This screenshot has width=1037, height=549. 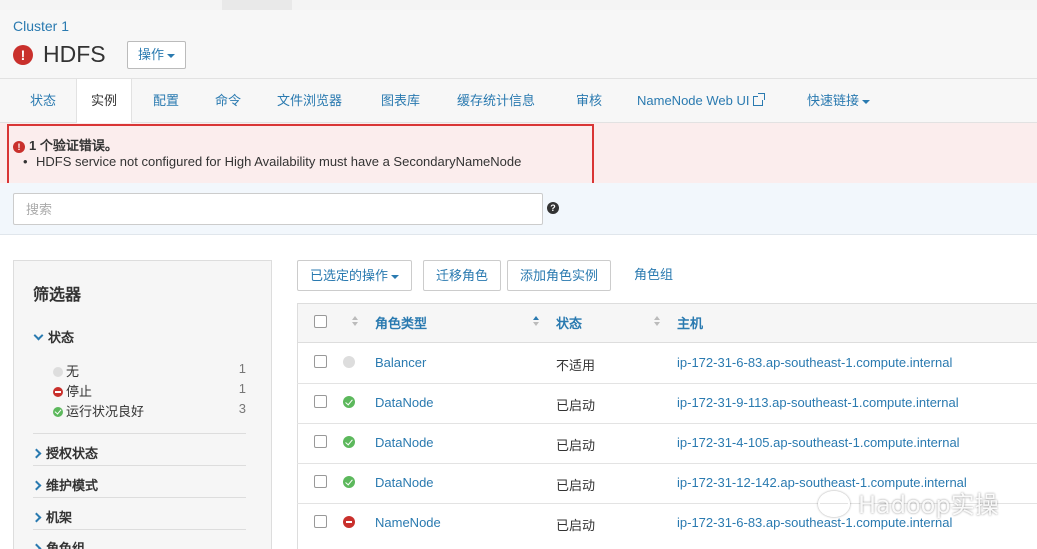 I want to click on filter-section-label: 维护模式, so click(x=72, y=485).